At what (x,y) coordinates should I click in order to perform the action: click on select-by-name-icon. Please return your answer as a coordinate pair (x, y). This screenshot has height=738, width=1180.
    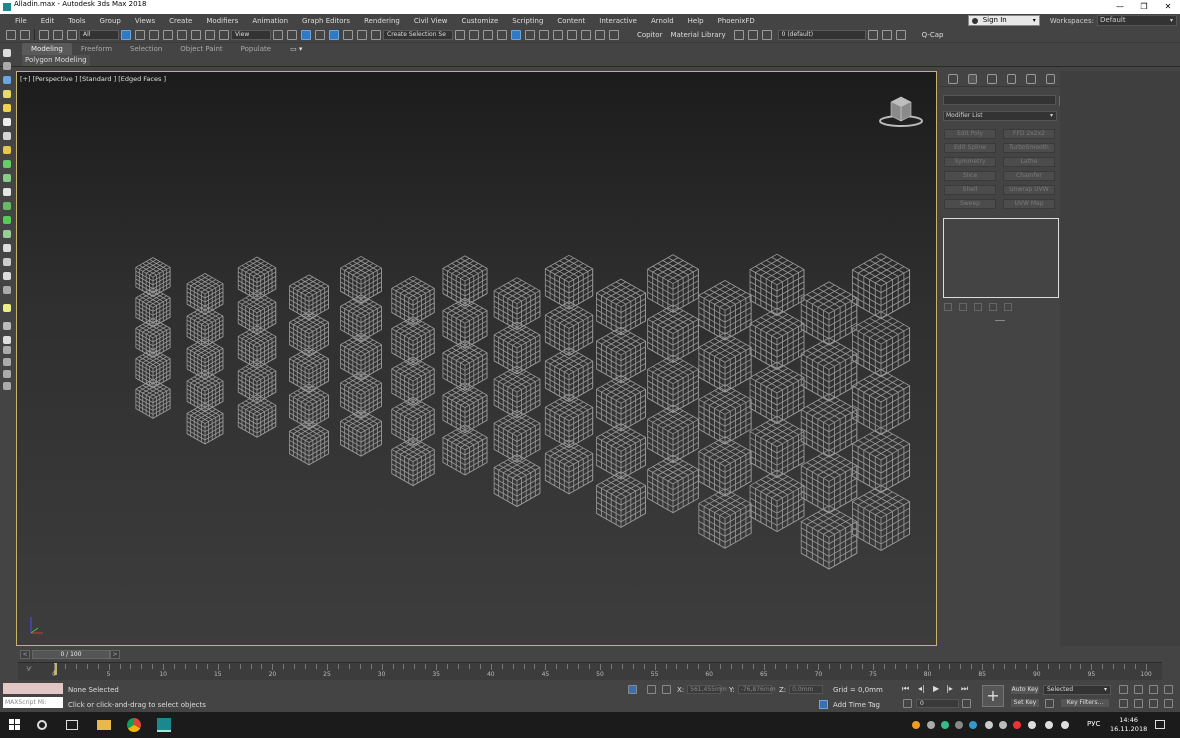
    Looking at the image, I should click on (140, 34).